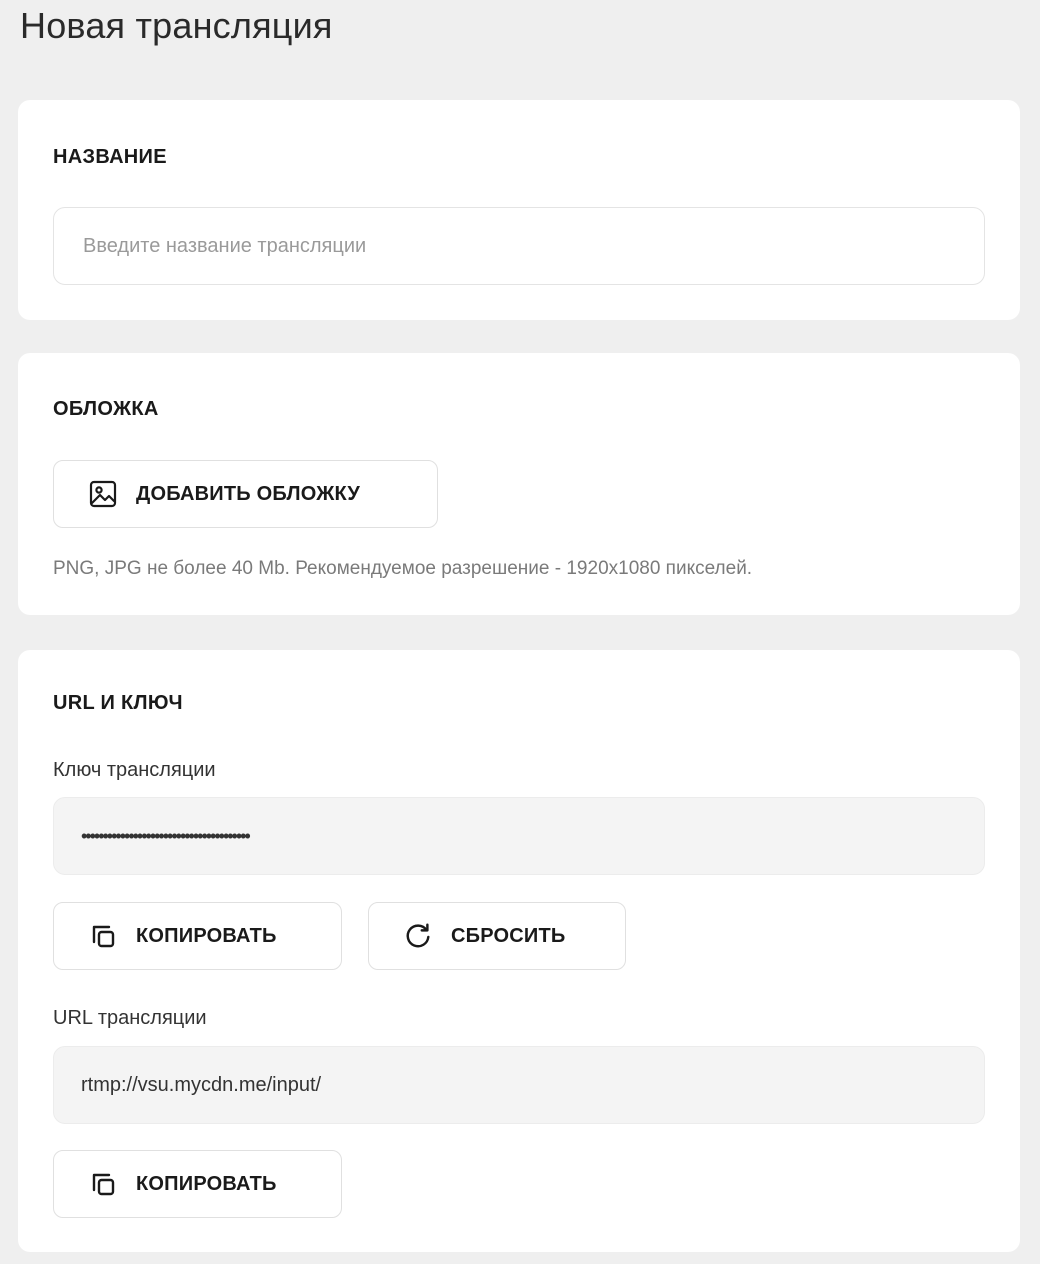 The image size is (1040, 1264). Describe the element at coordinates (201, 1084) in the screenshot. I see `stream-url-value: rtmp://vsu.mycdn.me/input/` at that location.